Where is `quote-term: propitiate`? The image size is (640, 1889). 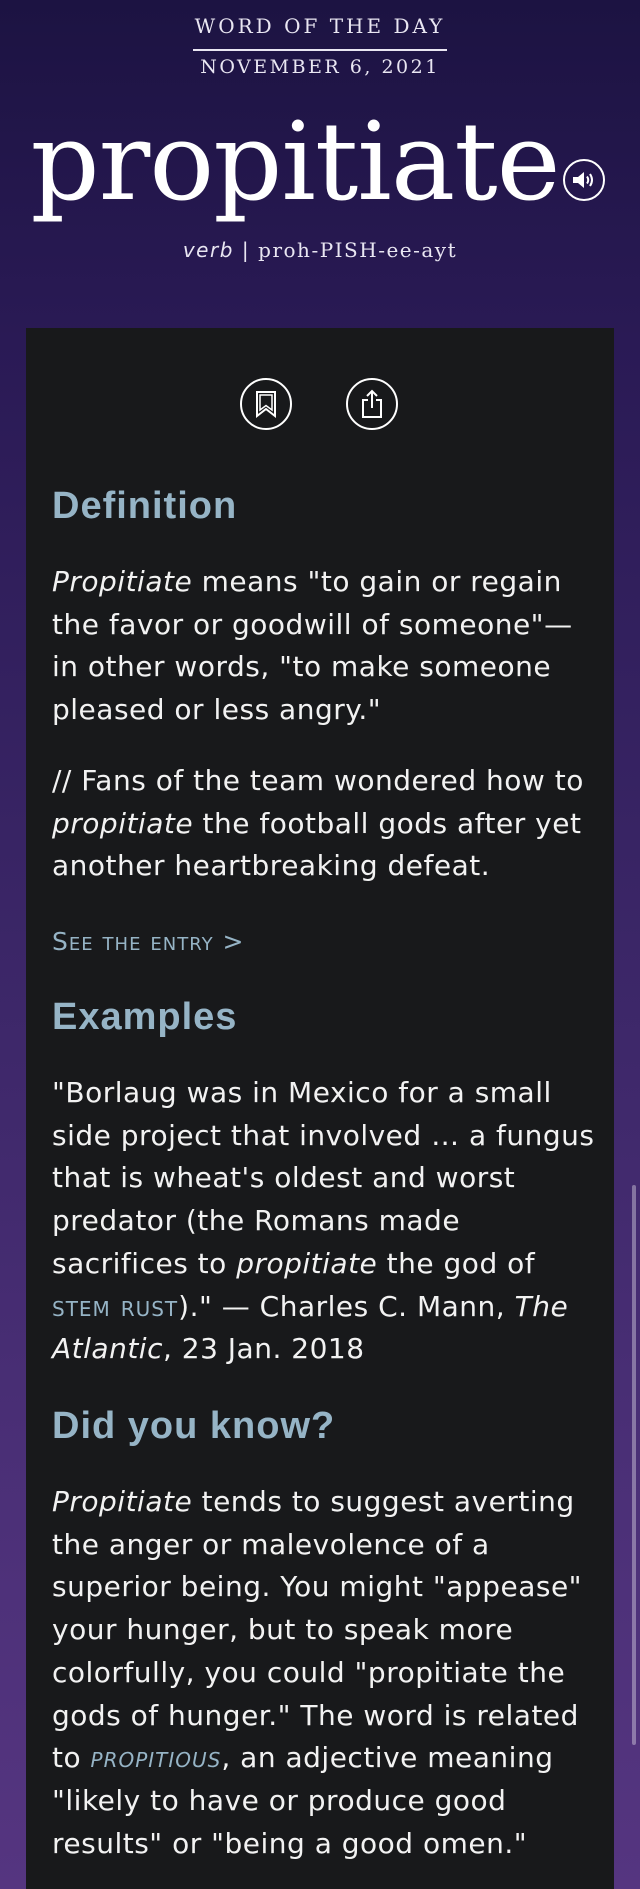
quote-term: propitiate is located at coordinates (307, 1263).